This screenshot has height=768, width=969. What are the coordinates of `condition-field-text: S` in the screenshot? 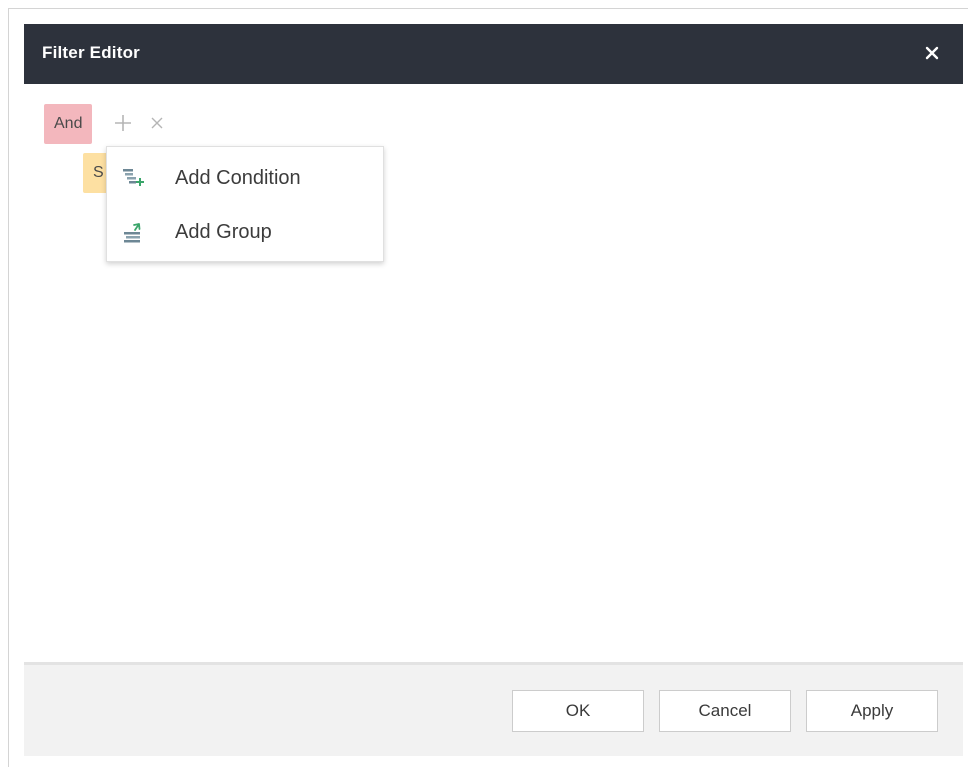 It's located at (98, 172).